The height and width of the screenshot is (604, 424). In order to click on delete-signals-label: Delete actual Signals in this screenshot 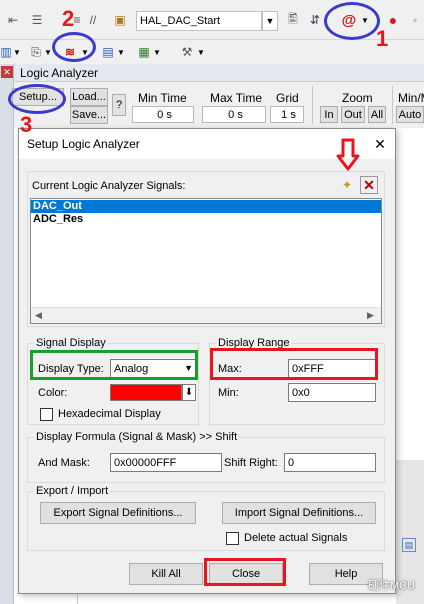, I will do `click(296, 538)`.